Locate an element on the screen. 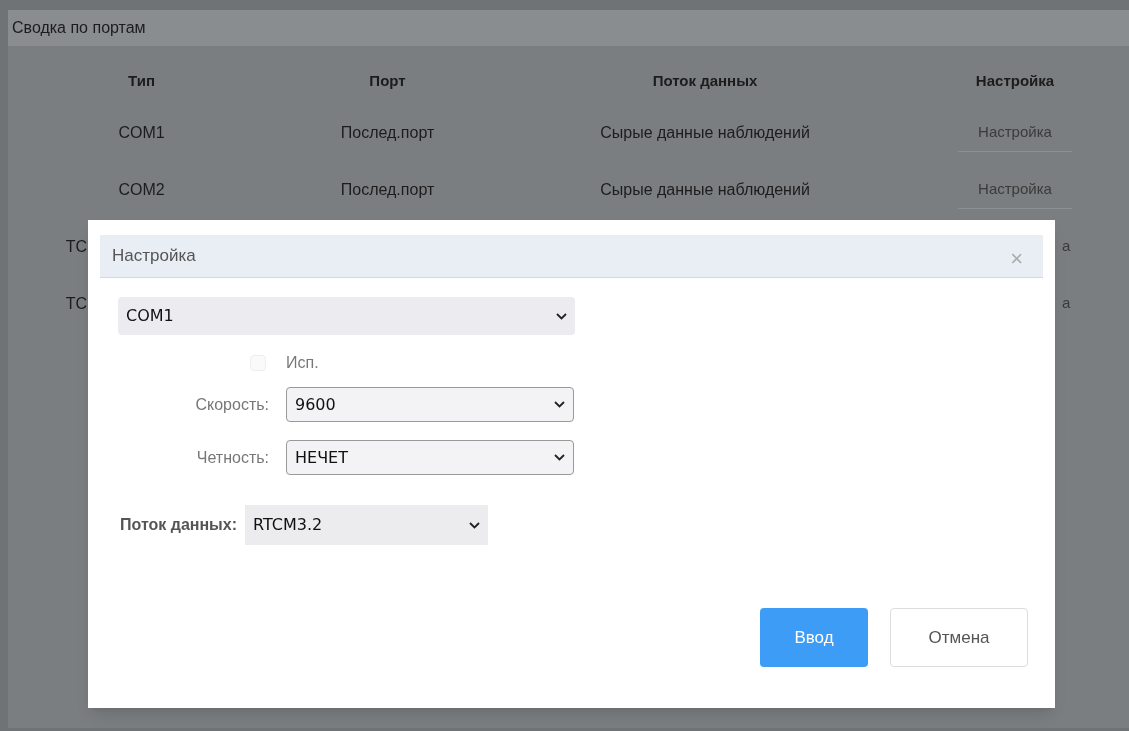 The image size is (1129, 731). port-select: COM1 is located at coordinates (346, 316).